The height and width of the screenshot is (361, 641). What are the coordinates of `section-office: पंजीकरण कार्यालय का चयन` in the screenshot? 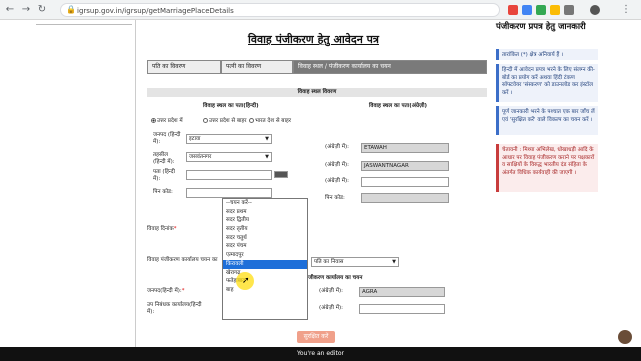 It's located at (334, 278).